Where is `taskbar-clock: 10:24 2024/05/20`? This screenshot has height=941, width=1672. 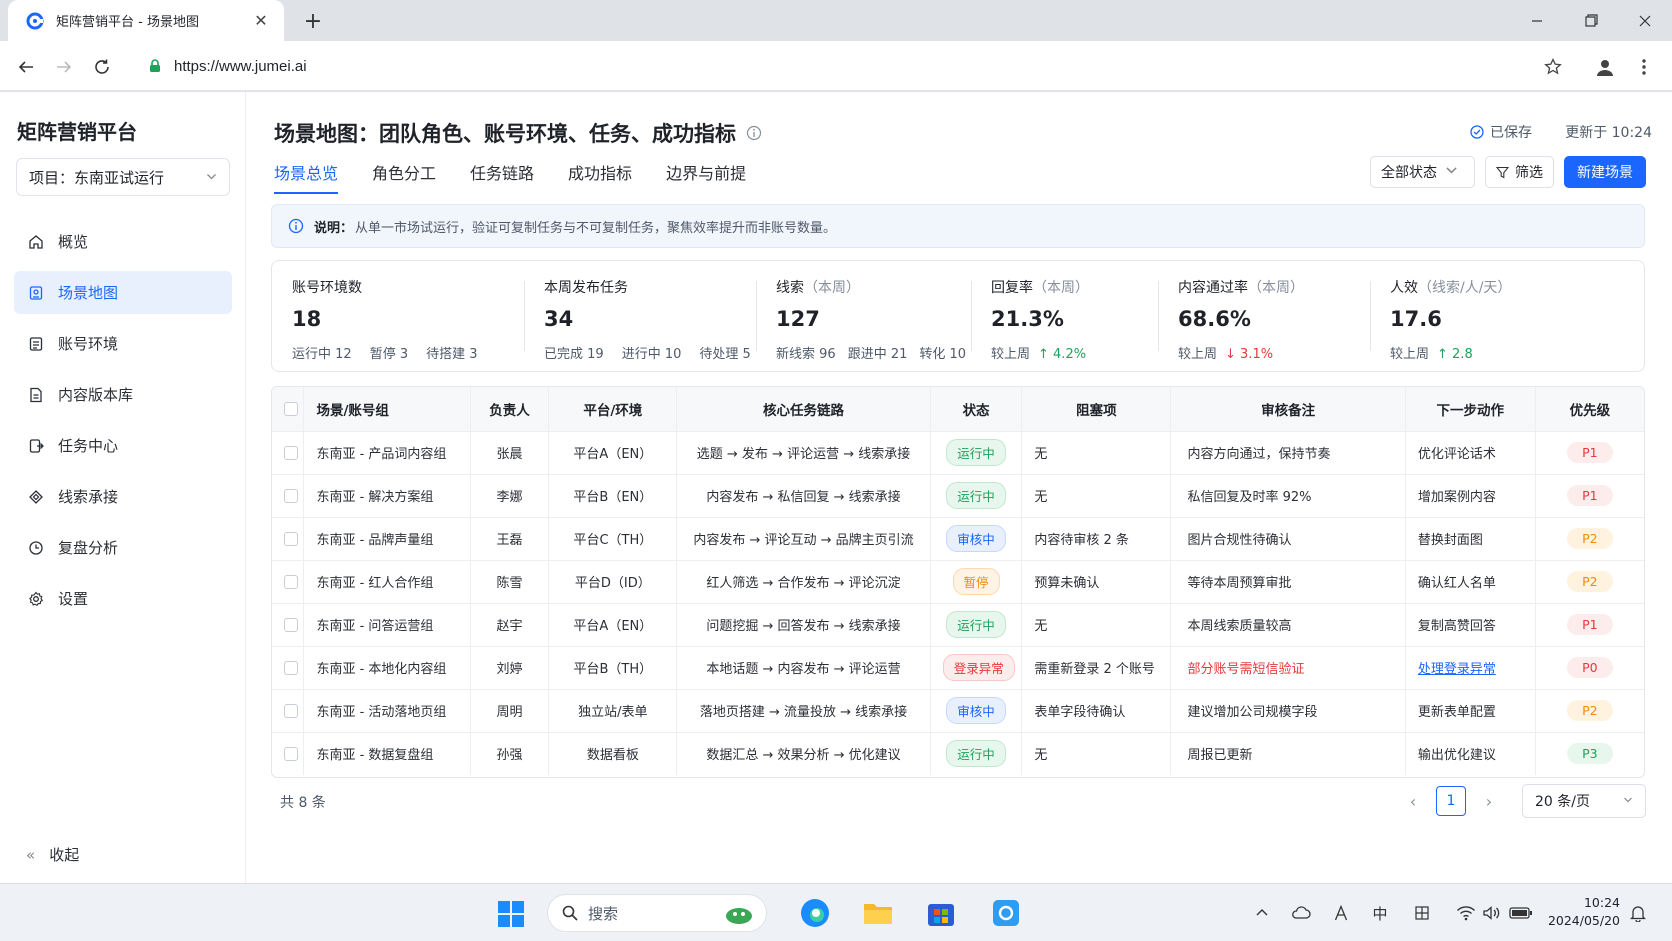
taskbar-clock: 10:24 2024/05/20 is located at coordinates (1582, 912).